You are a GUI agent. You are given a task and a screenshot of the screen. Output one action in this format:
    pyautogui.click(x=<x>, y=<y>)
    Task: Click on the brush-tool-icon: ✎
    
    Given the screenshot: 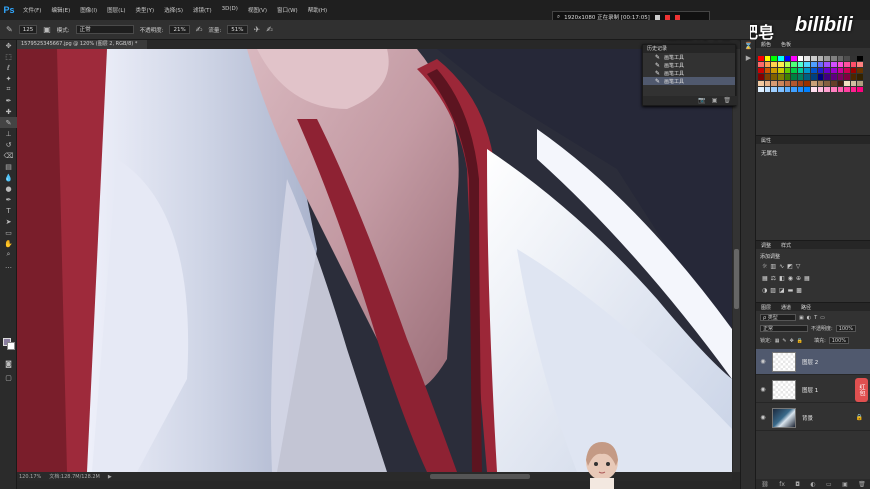 What is the action you would take?
    pyautogui.click(x=8, y=122)
    